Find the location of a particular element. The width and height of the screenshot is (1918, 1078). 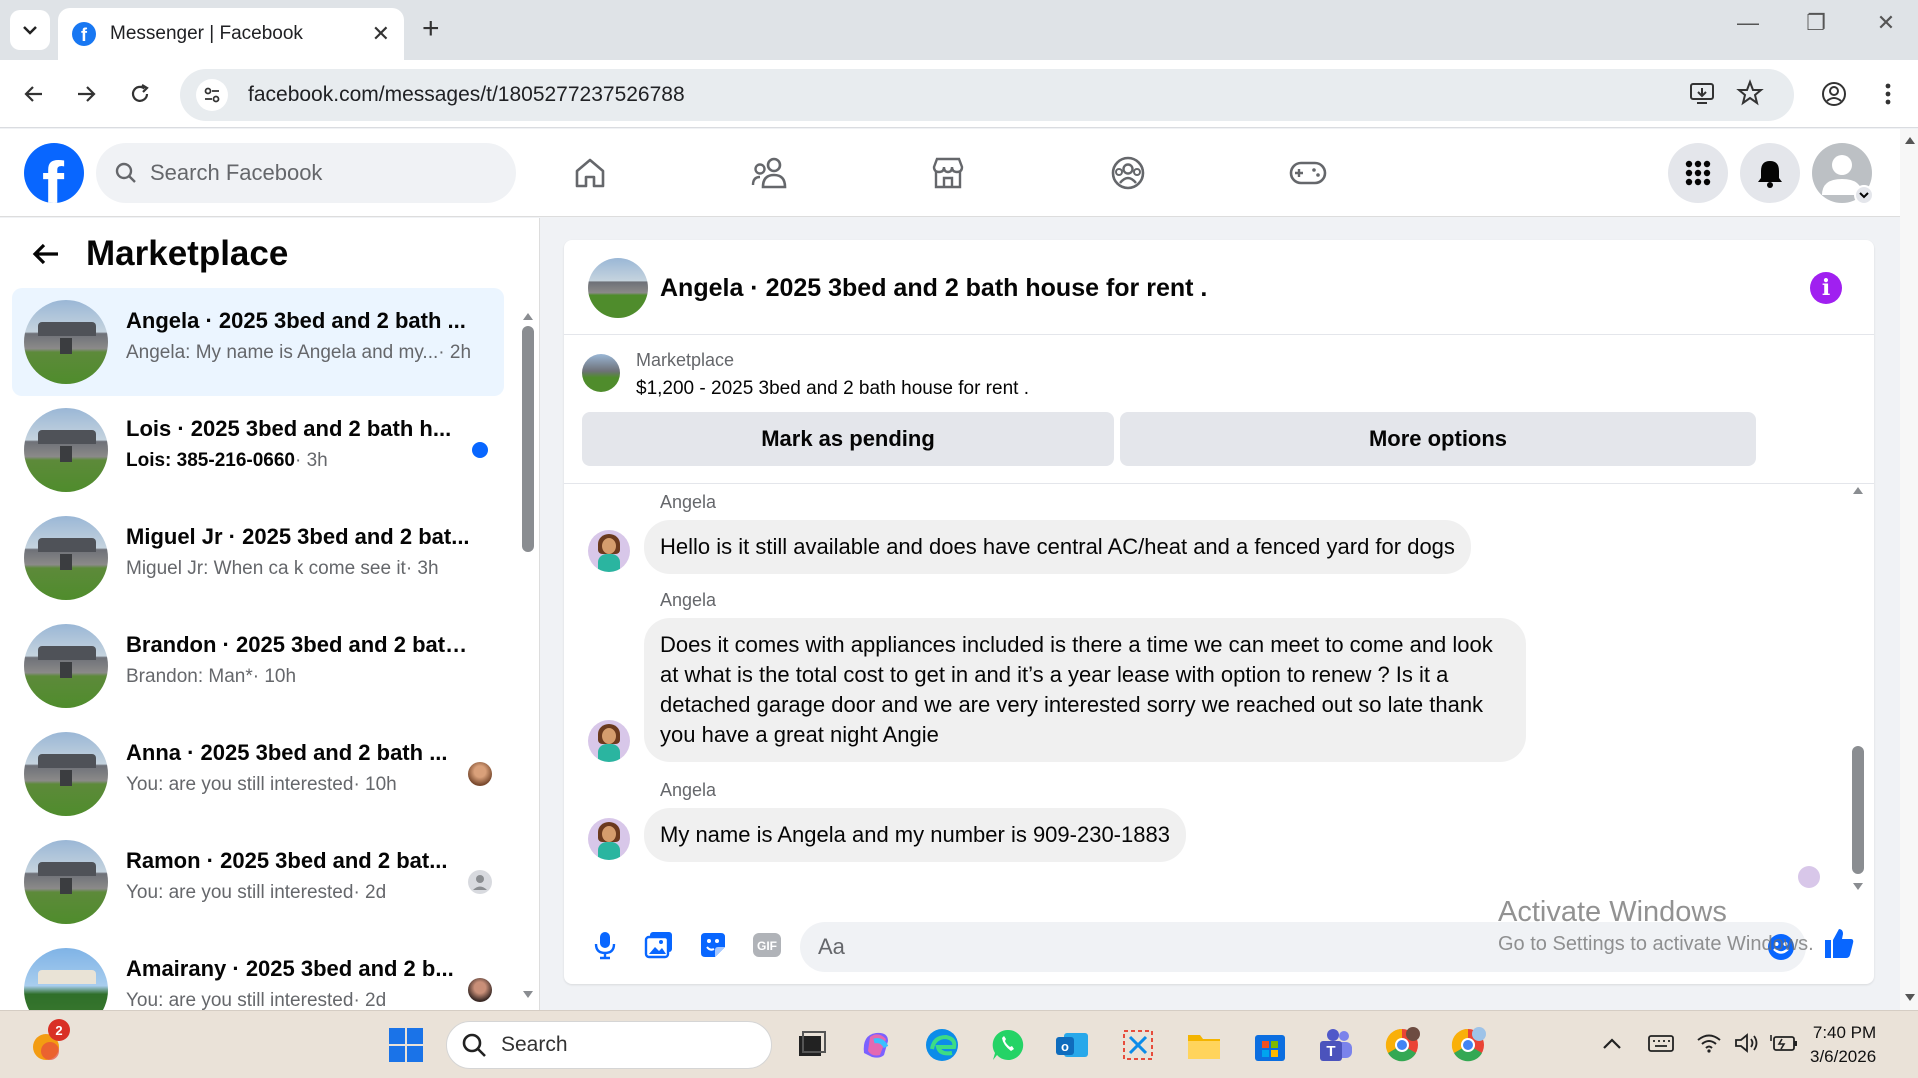

chrome-profile-1-icon is located at coordinates (1402, 1045).